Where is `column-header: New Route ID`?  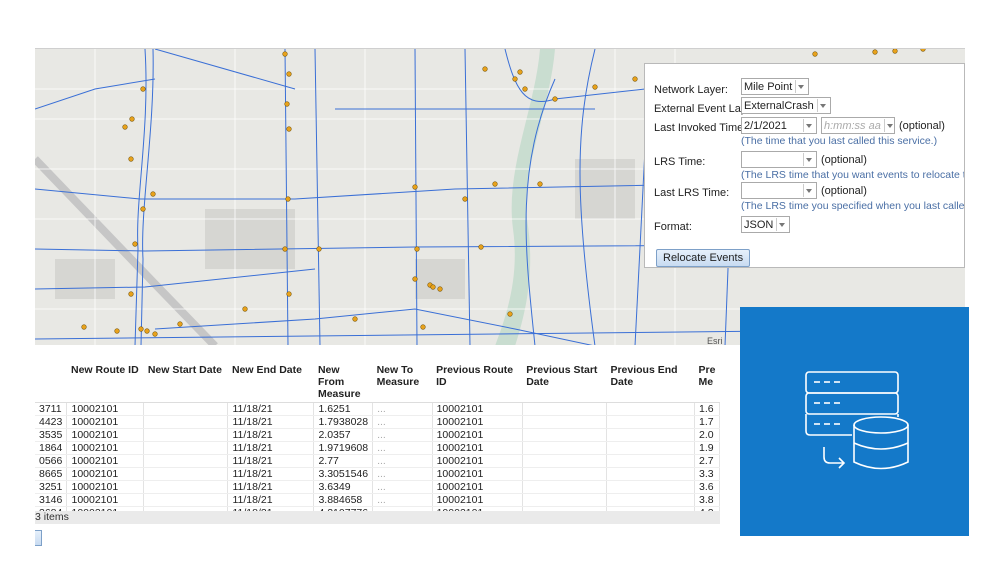
column-header: New Route ID is located at coordinates (105, 382).